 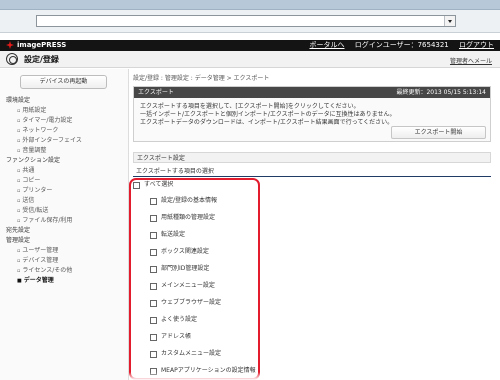 I want to click on sidebar-item-common: 共通, so click(x=65, y=171).